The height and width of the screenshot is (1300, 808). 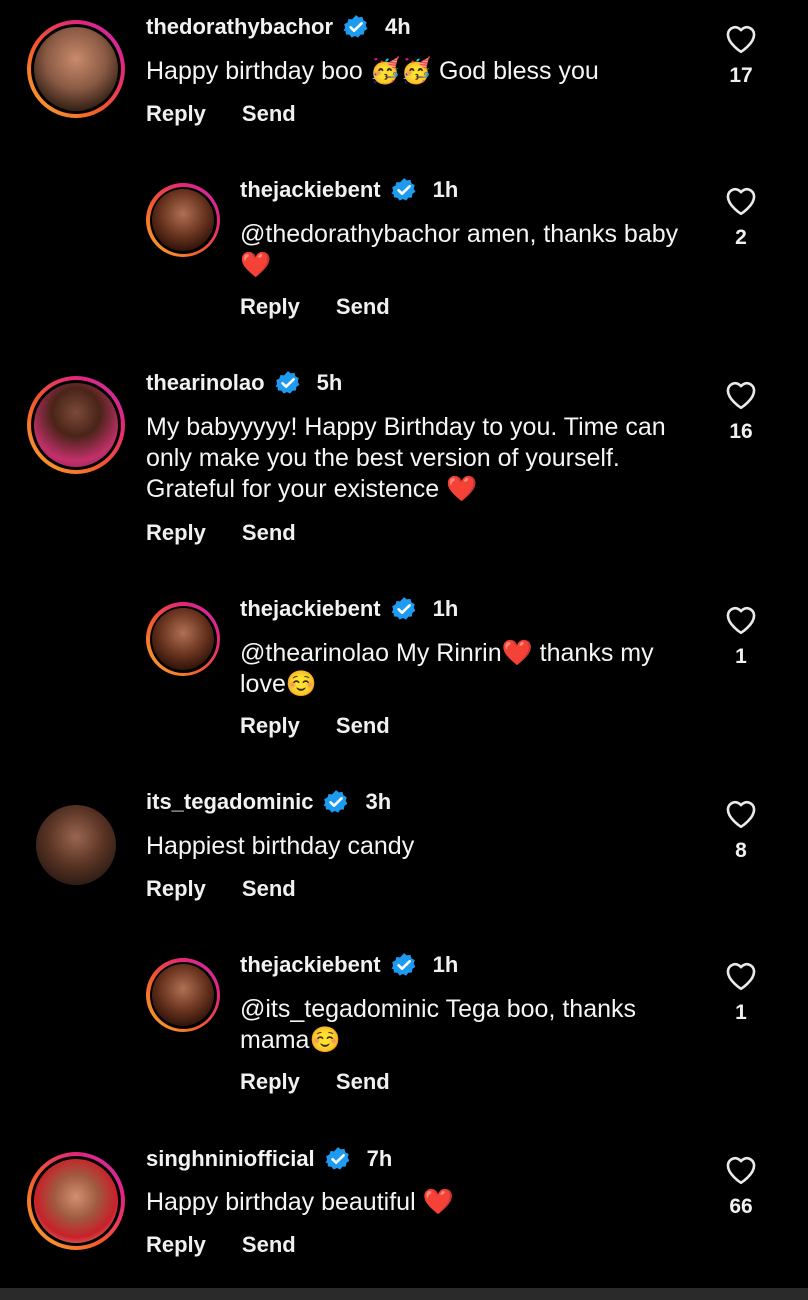 What do you see at coordinates (459, 249) in the screenshot?
I see `comment-text: @thedorathybachor amen, thanks baby❤️` at bounding box center [459, 249].